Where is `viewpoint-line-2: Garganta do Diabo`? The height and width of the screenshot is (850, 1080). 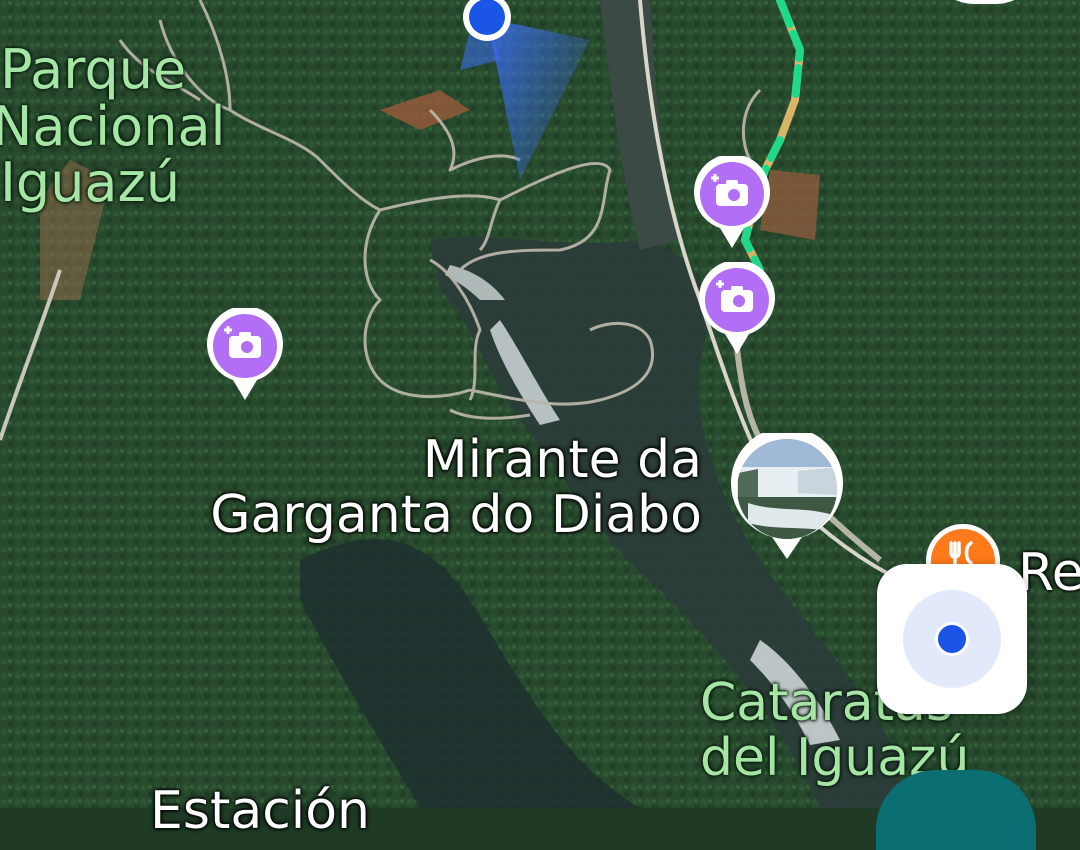 viewpoint-line-2: Garganta do Diabo is located at coordinates (456, 514).